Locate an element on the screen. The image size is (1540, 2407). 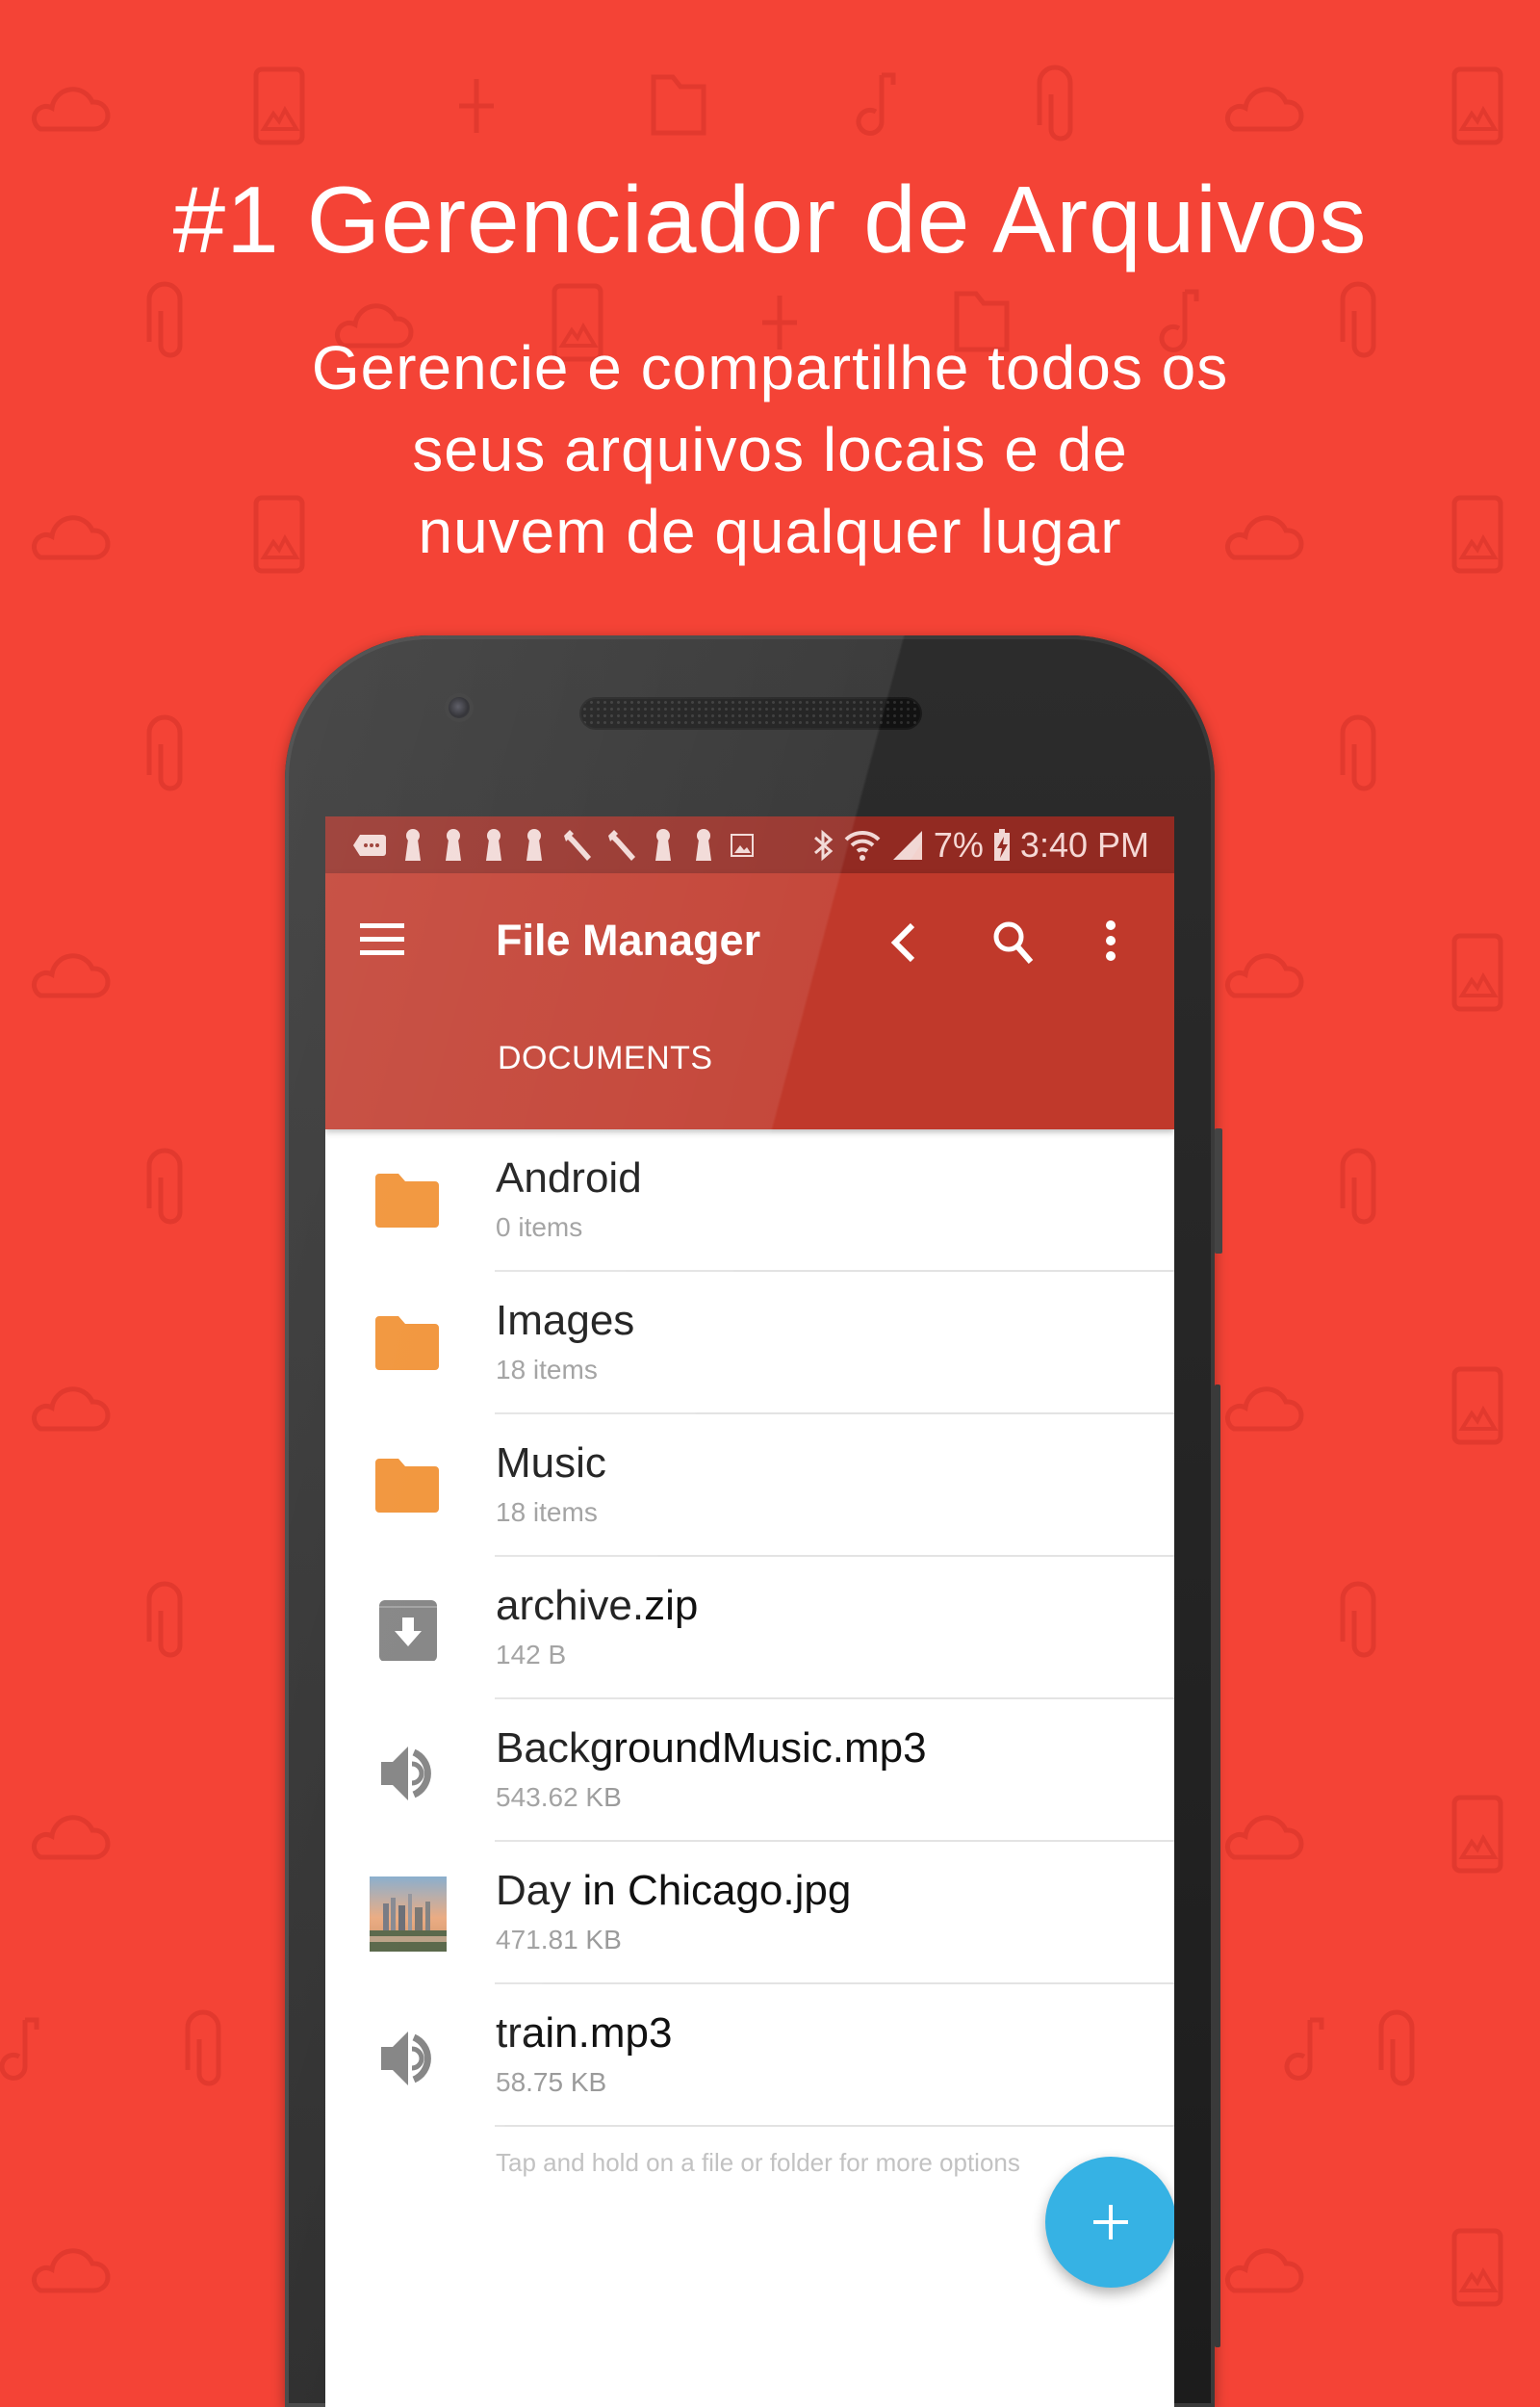
power-button is located at coordinates (1217, 1866).